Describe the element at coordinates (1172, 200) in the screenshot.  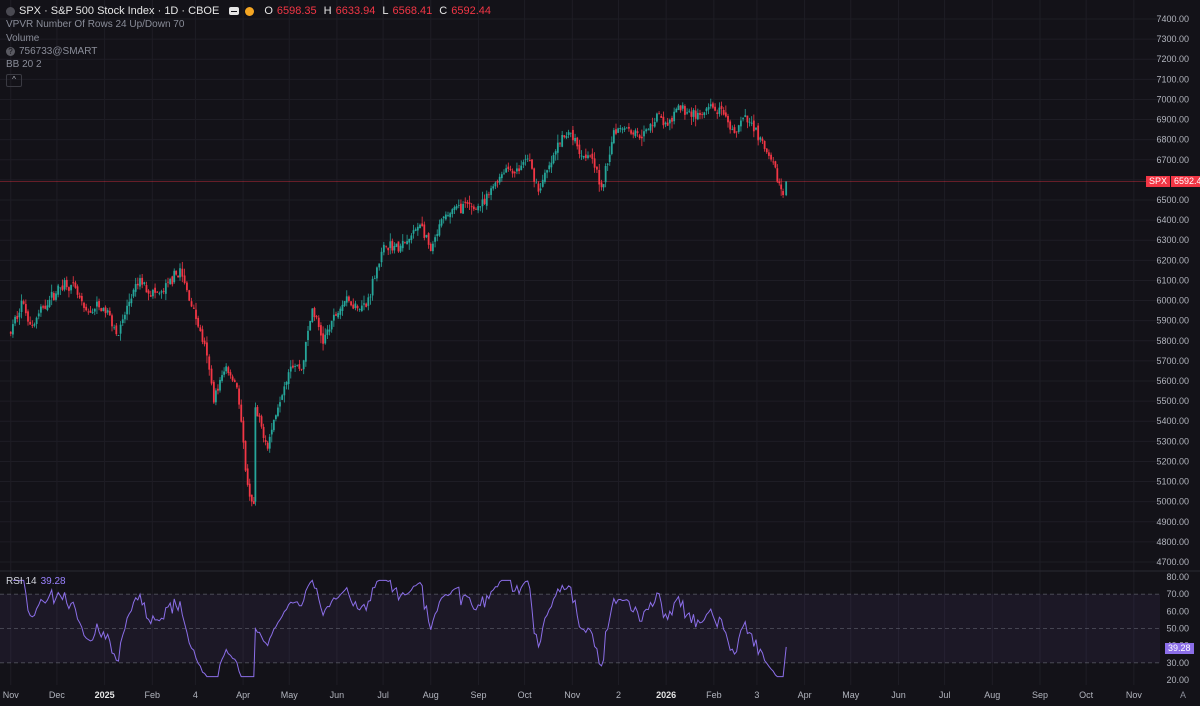
I see `price-axis-label: 6500.00` at that location.